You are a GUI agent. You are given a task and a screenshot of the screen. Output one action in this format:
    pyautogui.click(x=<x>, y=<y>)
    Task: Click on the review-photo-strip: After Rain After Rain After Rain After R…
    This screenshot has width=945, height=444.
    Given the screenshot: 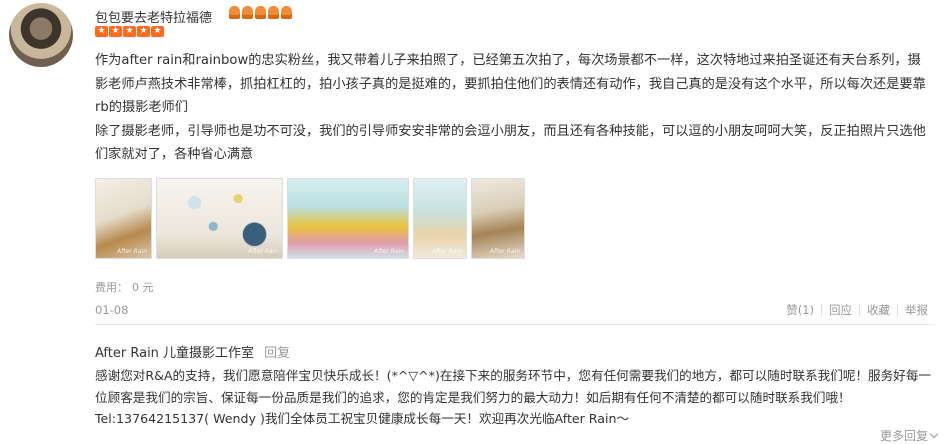 What is the action you would take?
    pyautogui.click(x=310, y=218)
    